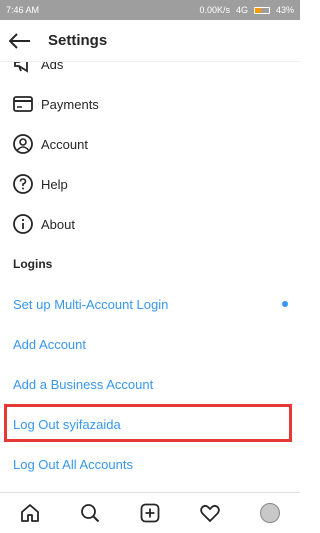  Describe the element at coordinates (150, 344) in the screenshot. I see `add-account-link: Add Account` at that location.